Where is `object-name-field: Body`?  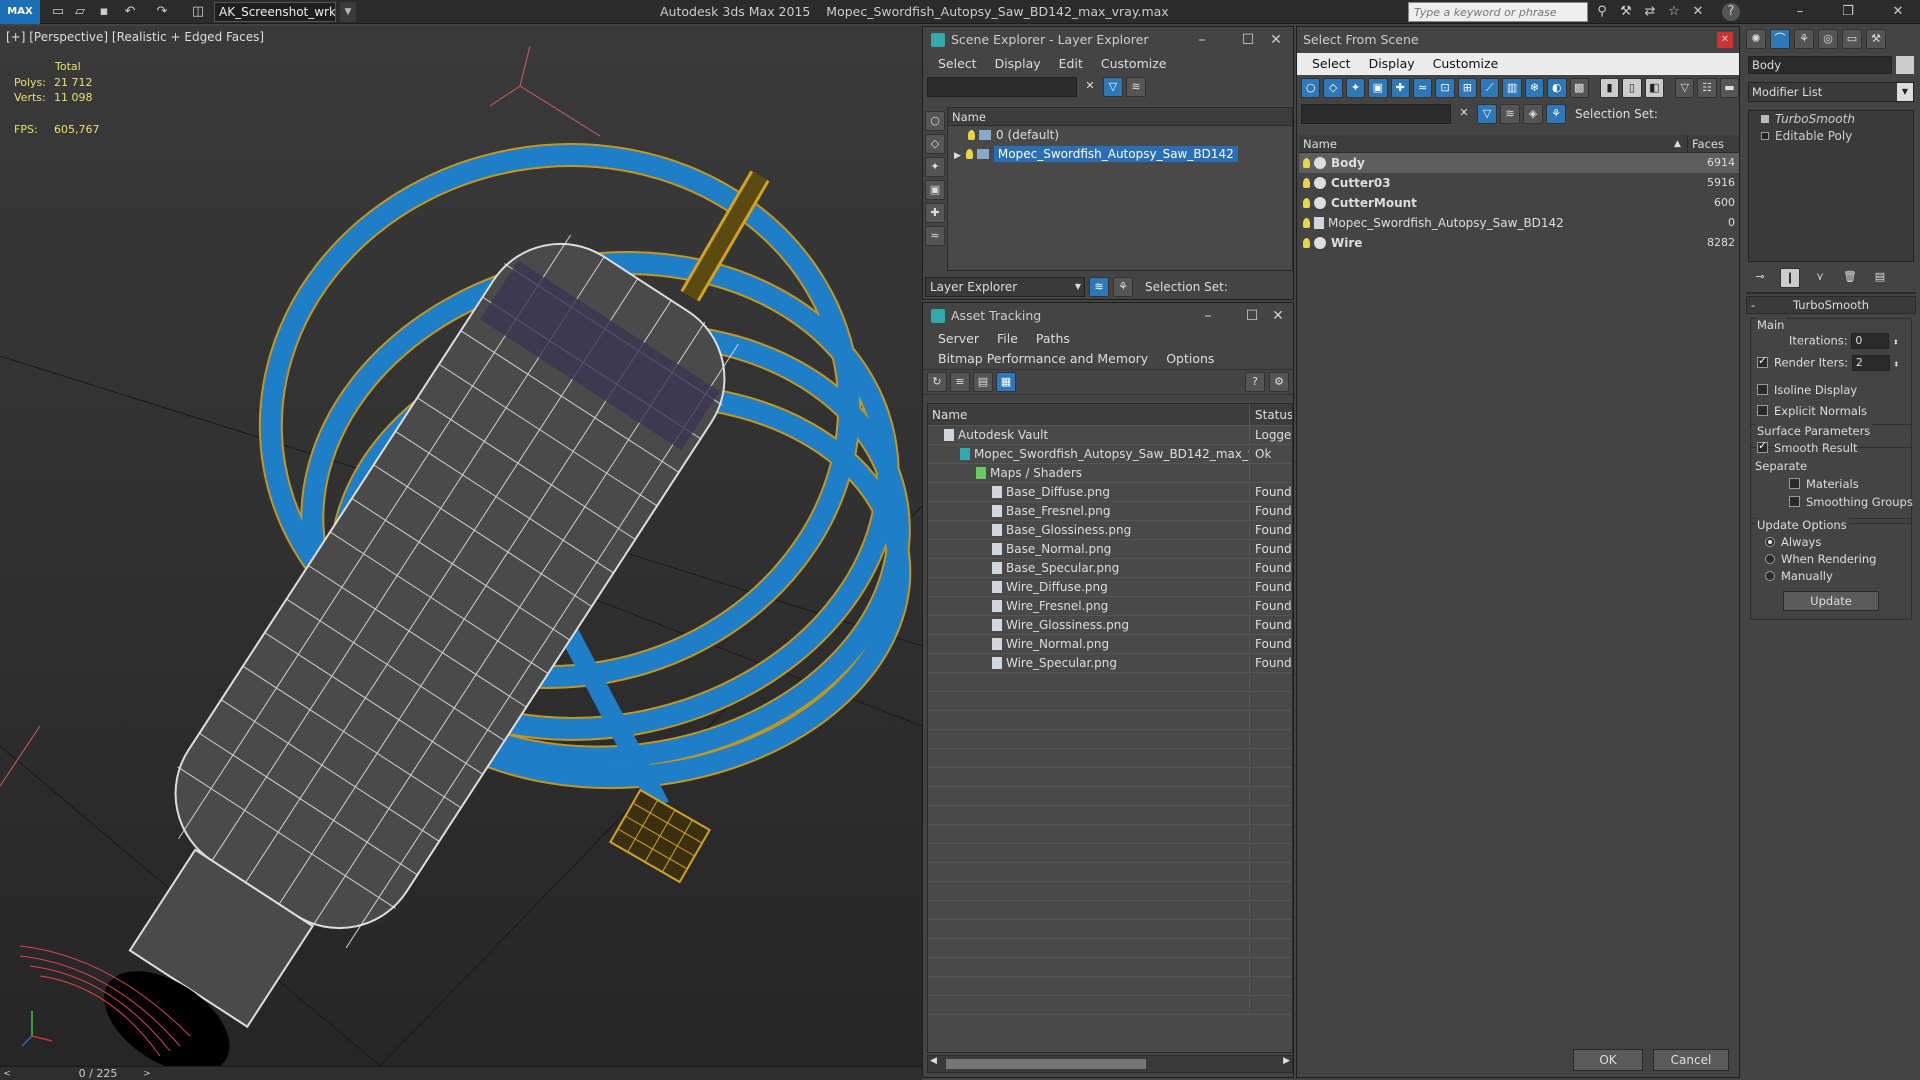 object-name-field: Body is located at coordinates (1820, 65).